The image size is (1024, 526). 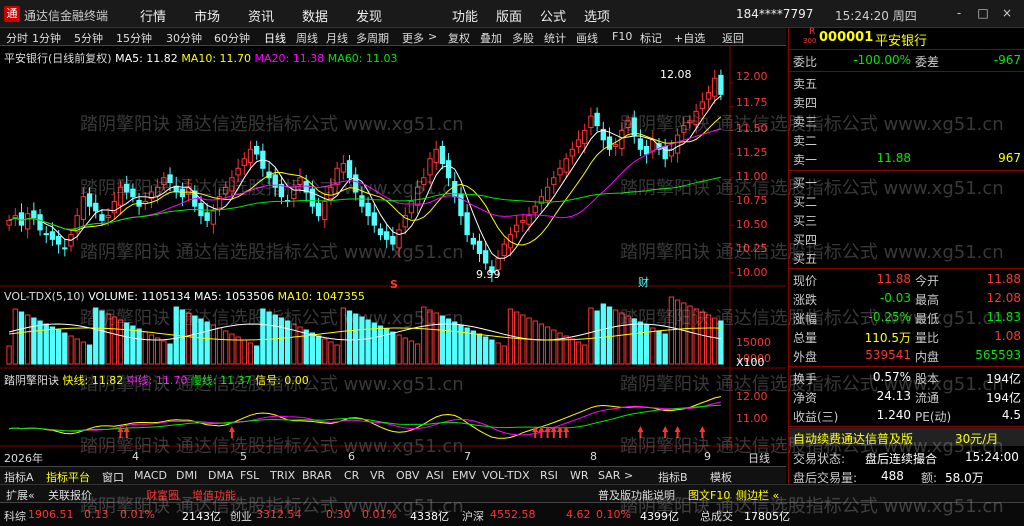 I want to click on tab-value-added: 增值功能, so click(x=214, y=495).